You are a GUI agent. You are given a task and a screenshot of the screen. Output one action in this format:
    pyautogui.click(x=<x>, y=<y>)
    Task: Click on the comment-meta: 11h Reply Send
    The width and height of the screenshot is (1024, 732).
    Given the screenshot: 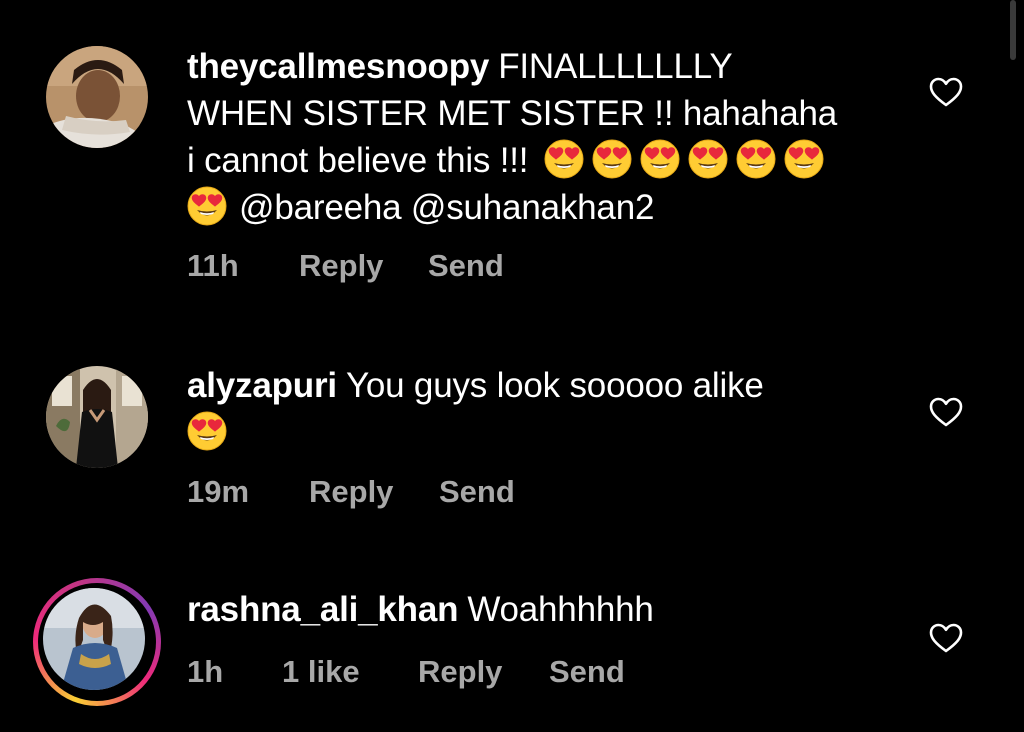 What is the action you would take?
    pyautogui.click(x=345, y=266)
    